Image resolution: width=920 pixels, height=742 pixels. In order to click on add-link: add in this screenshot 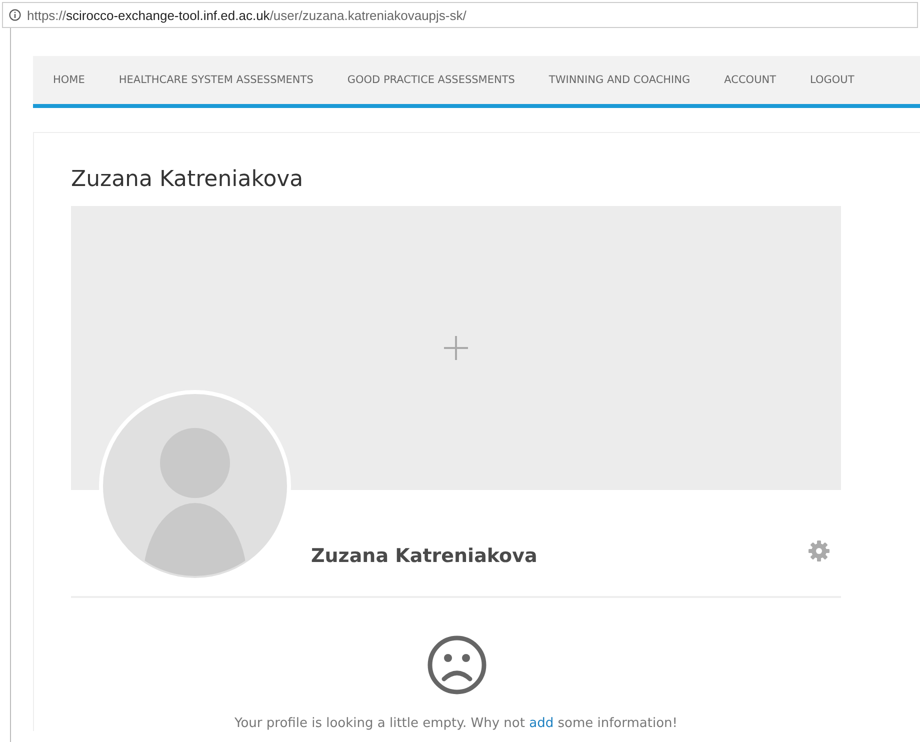, I will do `click(541, 723)`.